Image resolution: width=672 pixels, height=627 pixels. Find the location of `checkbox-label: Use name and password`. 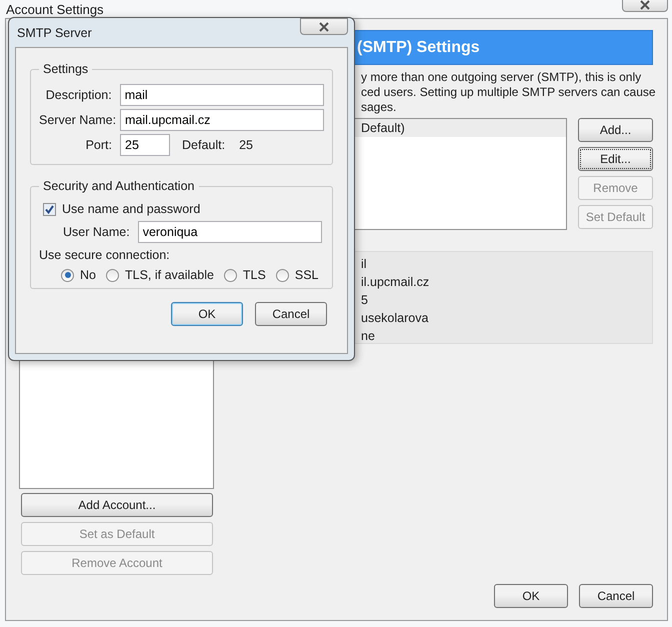

checkbox-label: Use name and password is located at coordinates (131, 209).